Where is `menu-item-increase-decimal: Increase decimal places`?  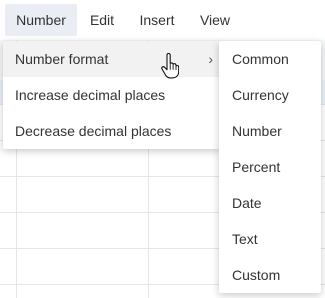 menu-item-increase-decimal: Increase decimal places is located at coordinates (112, 95).